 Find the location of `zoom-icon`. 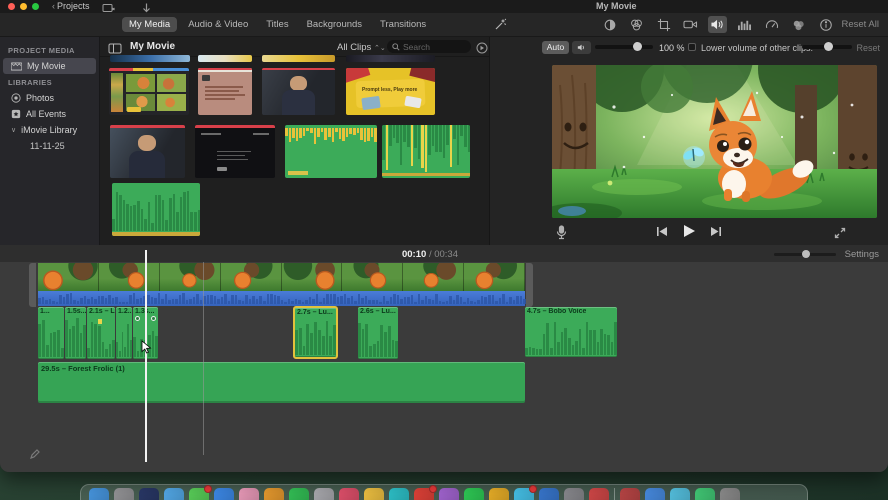

zoom-icon is located at coordinates (35, 6).